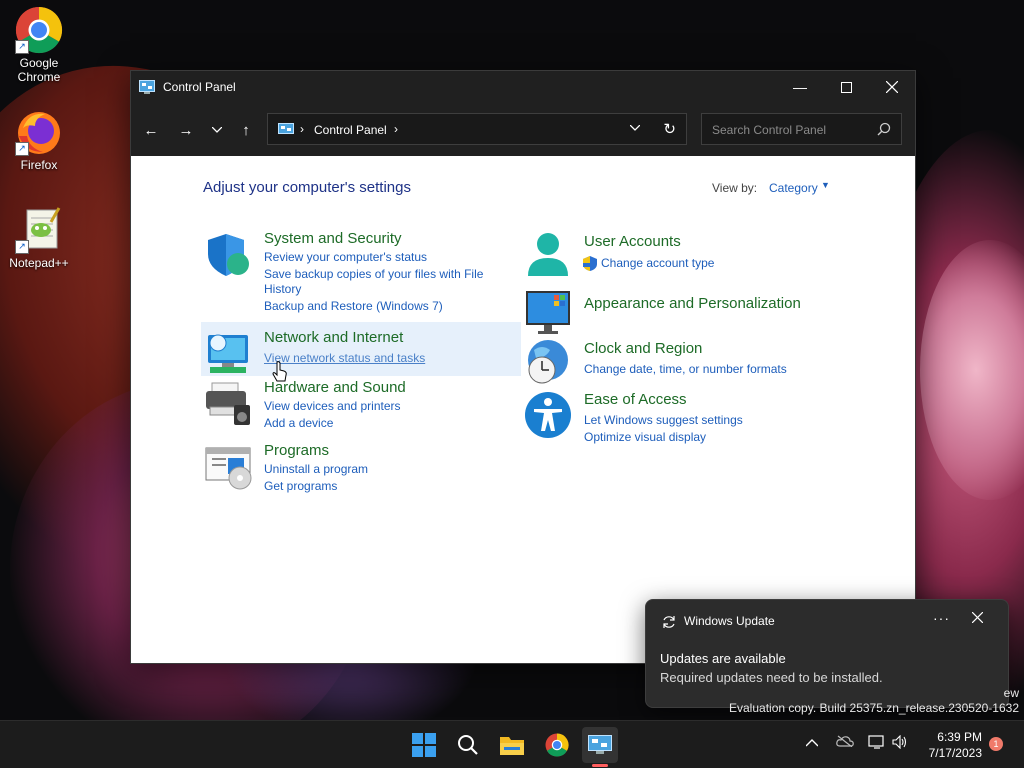  I want to click on change-date-formats-link: Change date, time, or number formats, so click(685, 369).